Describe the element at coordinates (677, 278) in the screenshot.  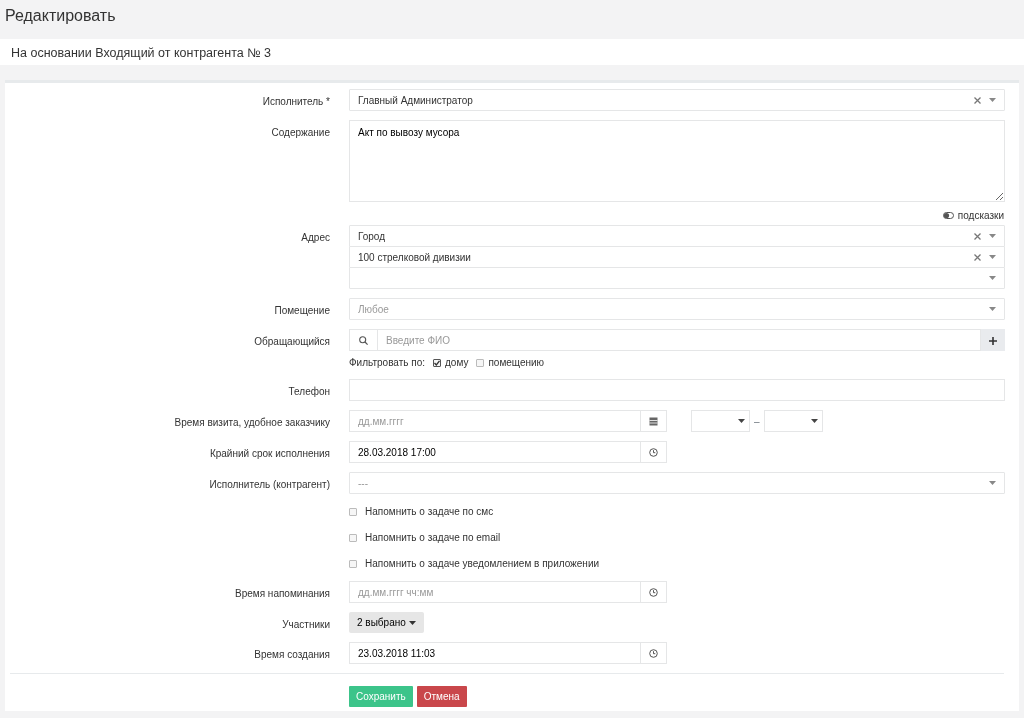
I see `select-field` at that location.